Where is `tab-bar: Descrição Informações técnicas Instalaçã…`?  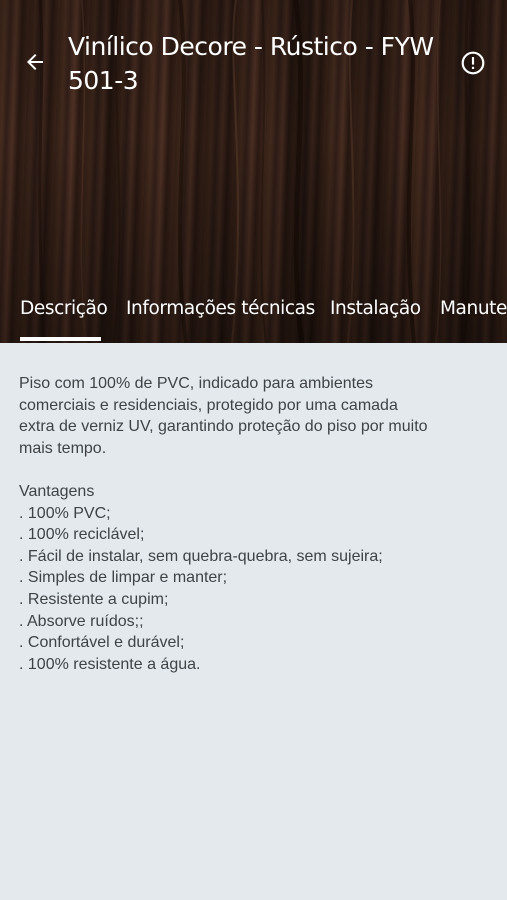
tab-bar: Descrição Informações técnicas Instalaçã… is located at coordinates (253, 315).